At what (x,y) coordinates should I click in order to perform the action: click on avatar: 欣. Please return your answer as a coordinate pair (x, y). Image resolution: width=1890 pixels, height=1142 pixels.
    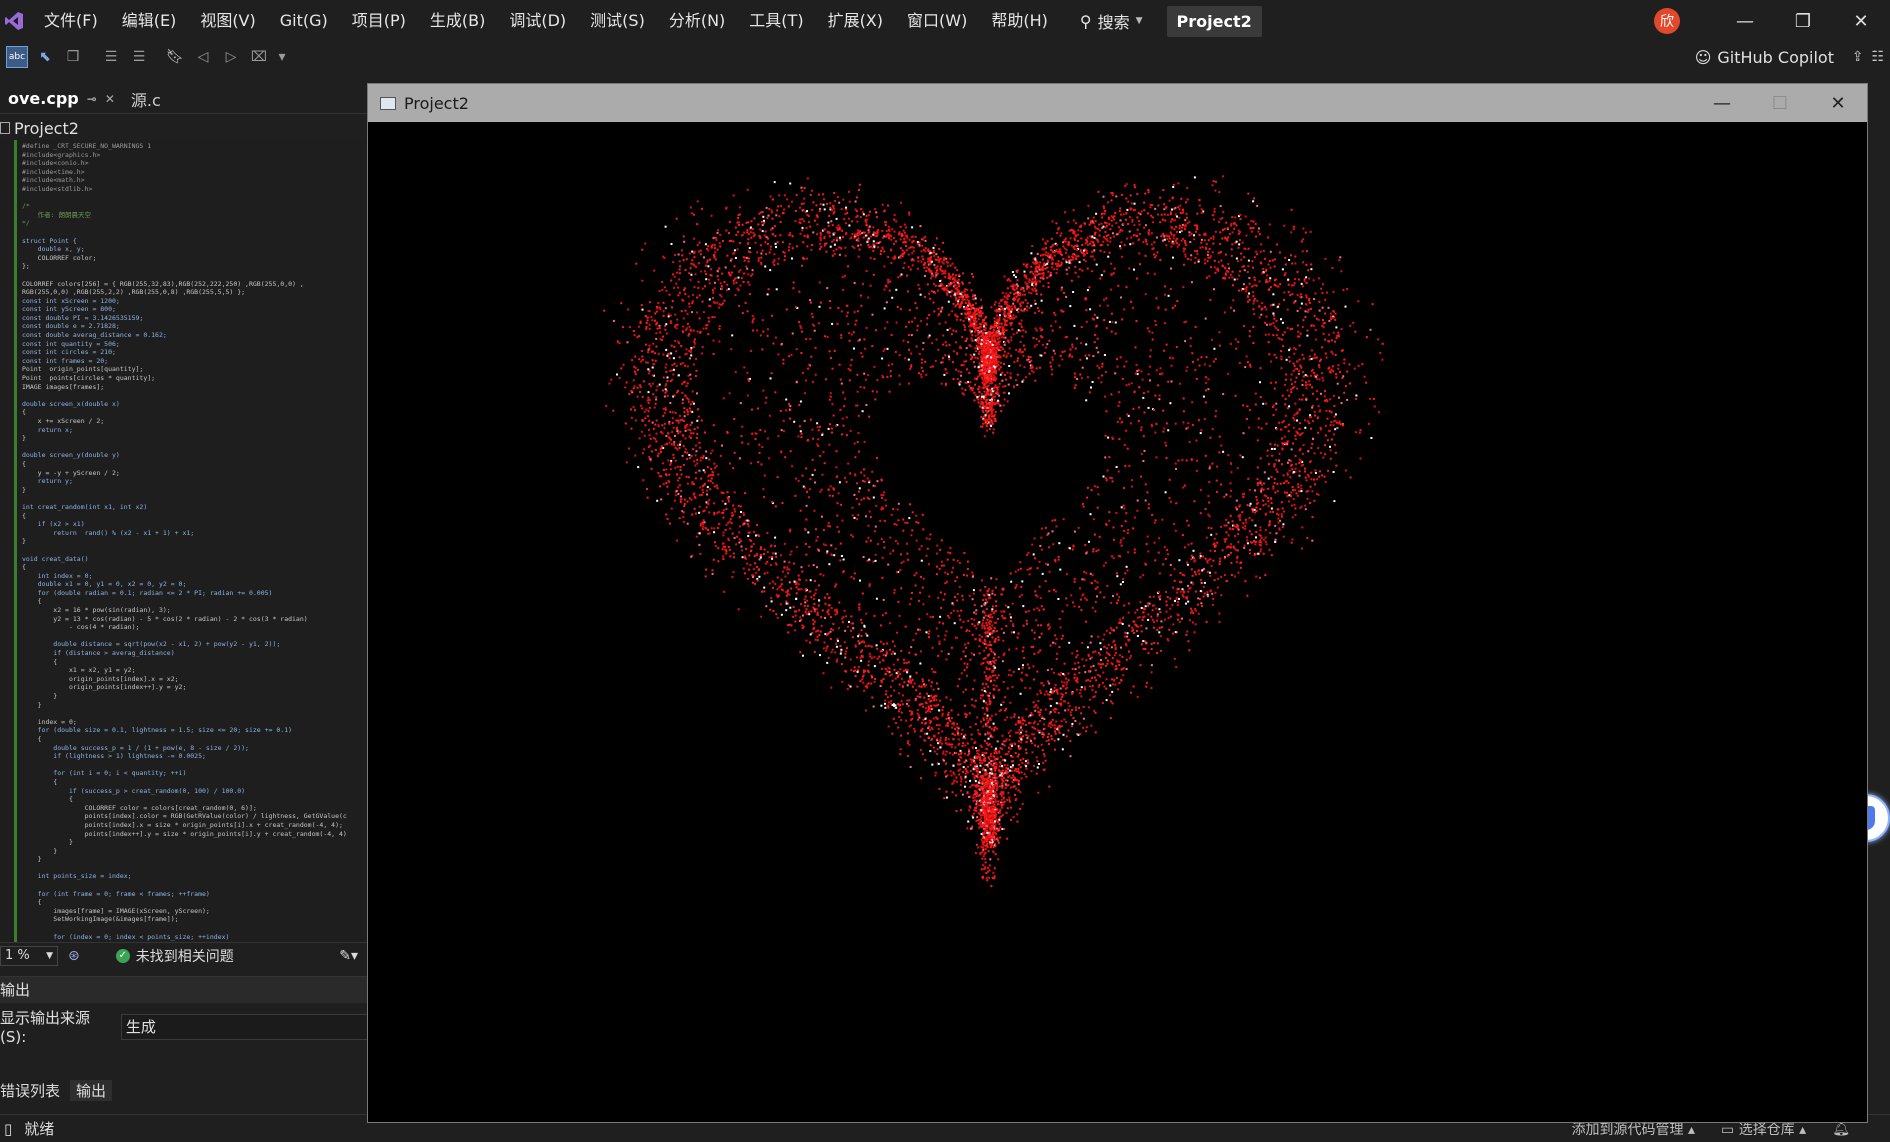
    Looking at the image, I should click on (1667, 21).